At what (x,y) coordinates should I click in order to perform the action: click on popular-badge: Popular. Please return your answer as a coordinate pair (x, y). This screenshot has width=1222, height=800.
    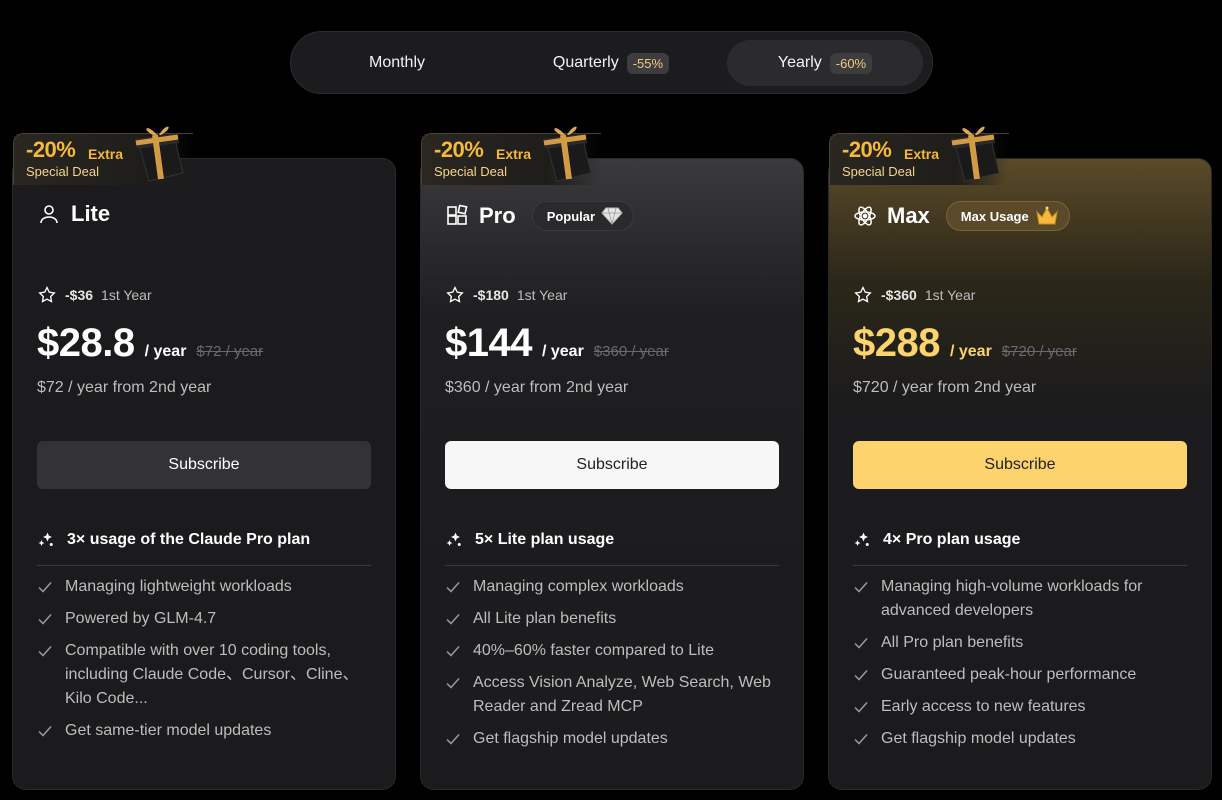
    Looking at the image, I should click on (583, 216).